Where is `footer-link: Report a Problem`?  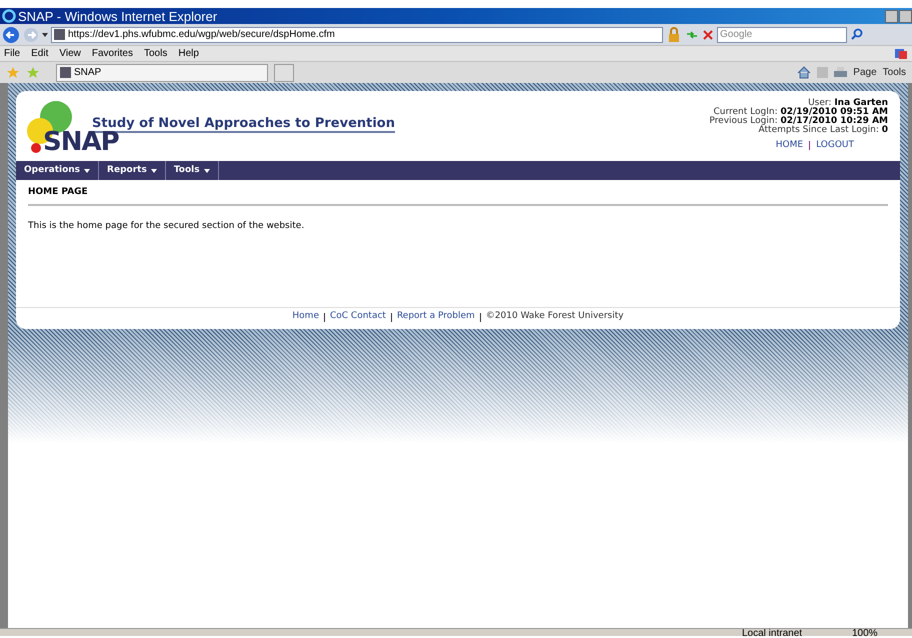
footer-link: Report a Problem is located at coordinates (435, 317).